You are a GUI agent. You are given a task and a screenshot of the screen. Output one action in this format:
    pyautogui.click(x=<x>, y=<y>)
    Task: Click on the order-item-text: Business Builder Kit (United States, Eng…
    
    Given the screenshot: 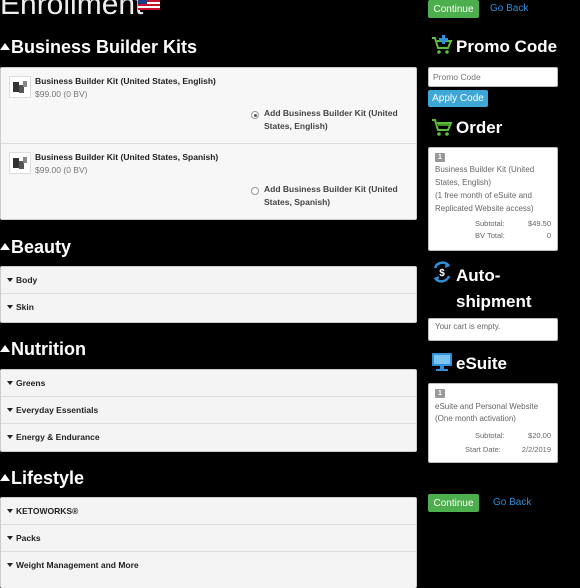 What is the action you would take?
    pyautogui.click(x=485, y=176)
    